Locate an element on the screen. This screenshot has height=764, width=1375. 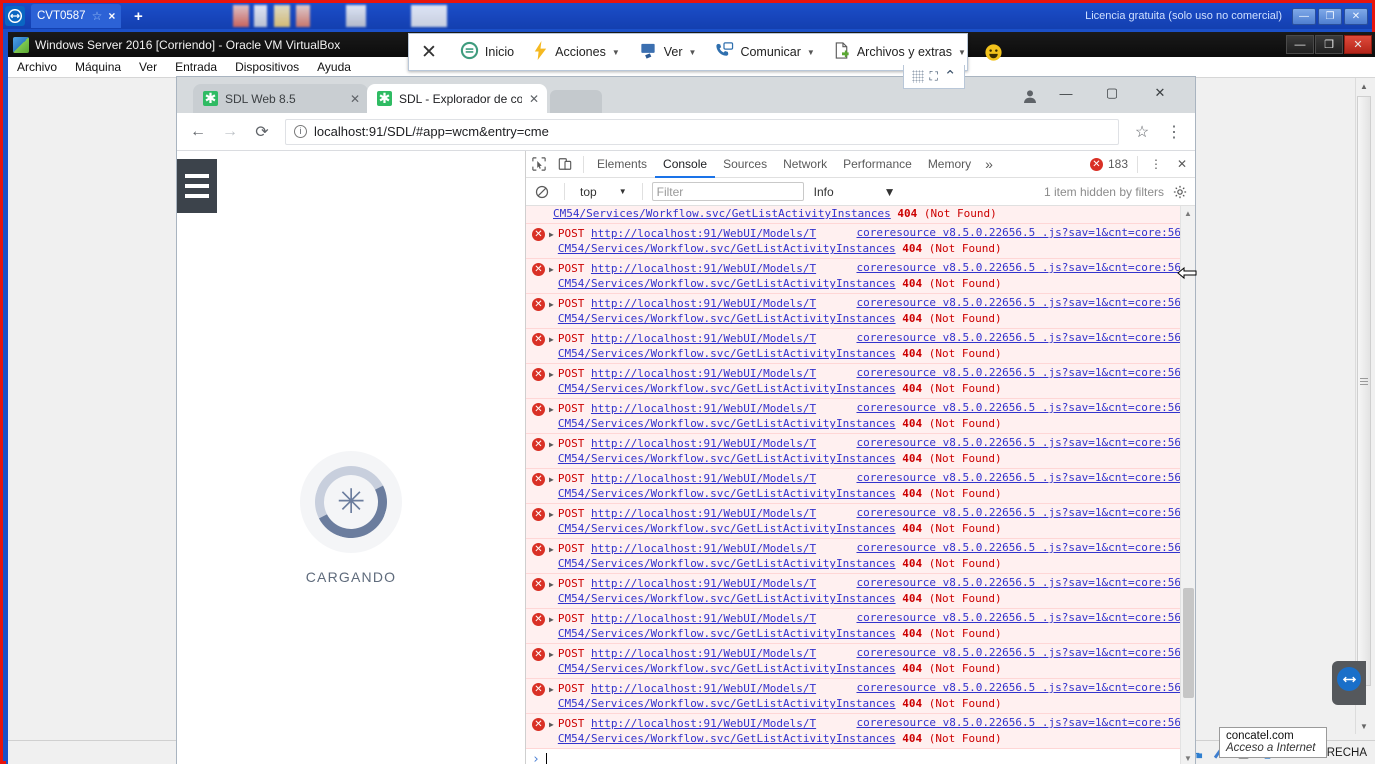
tab-elements: Elements is located at coordinates (622, 164).